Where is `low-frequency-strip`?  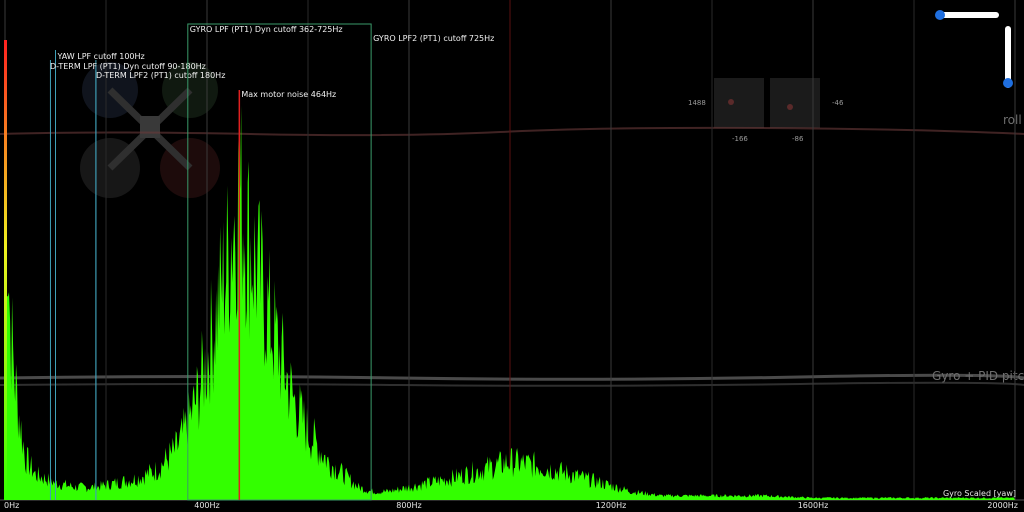 low-frequency-strip is located at coordinates (5, 270).